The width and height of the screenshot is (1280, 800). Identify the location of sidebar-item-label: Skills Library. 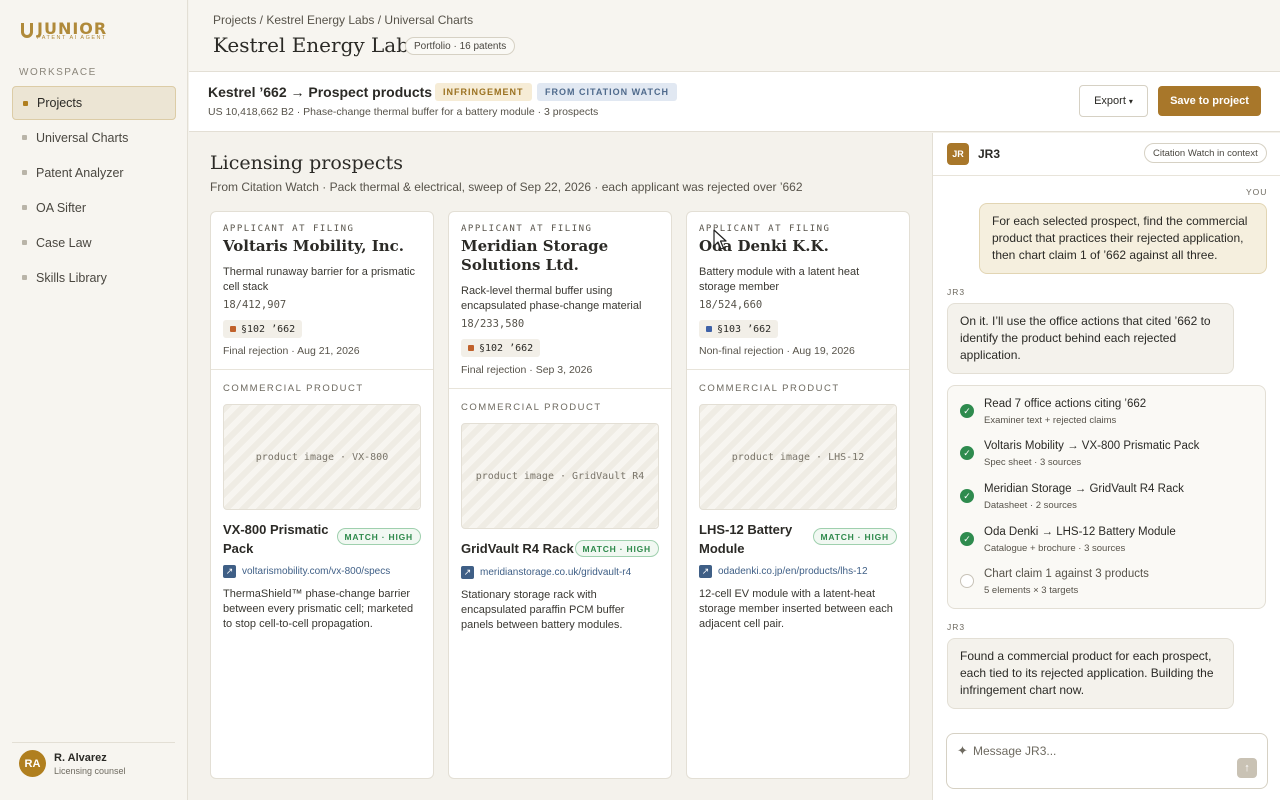
(71, 278).